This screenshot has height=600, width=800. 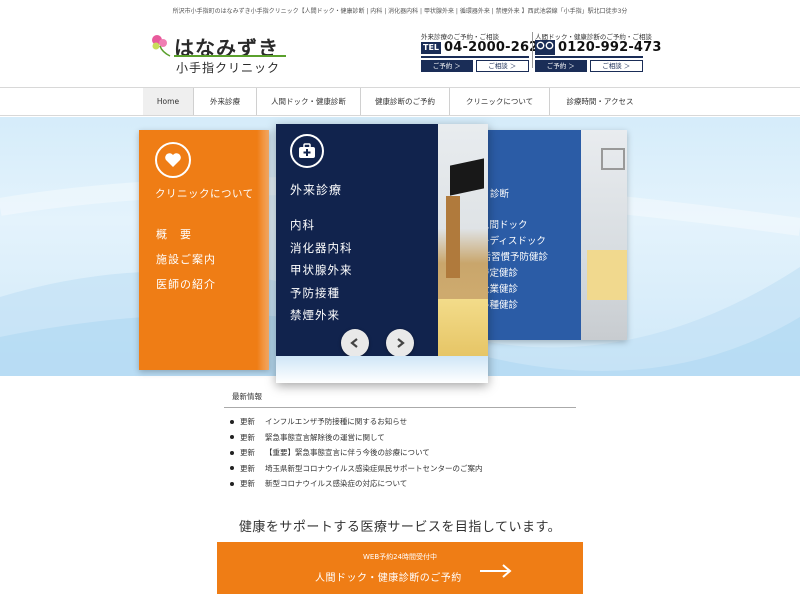 I want to click on outpatient-consult-button: ご相談 ＞, so click(x=502, y=66).